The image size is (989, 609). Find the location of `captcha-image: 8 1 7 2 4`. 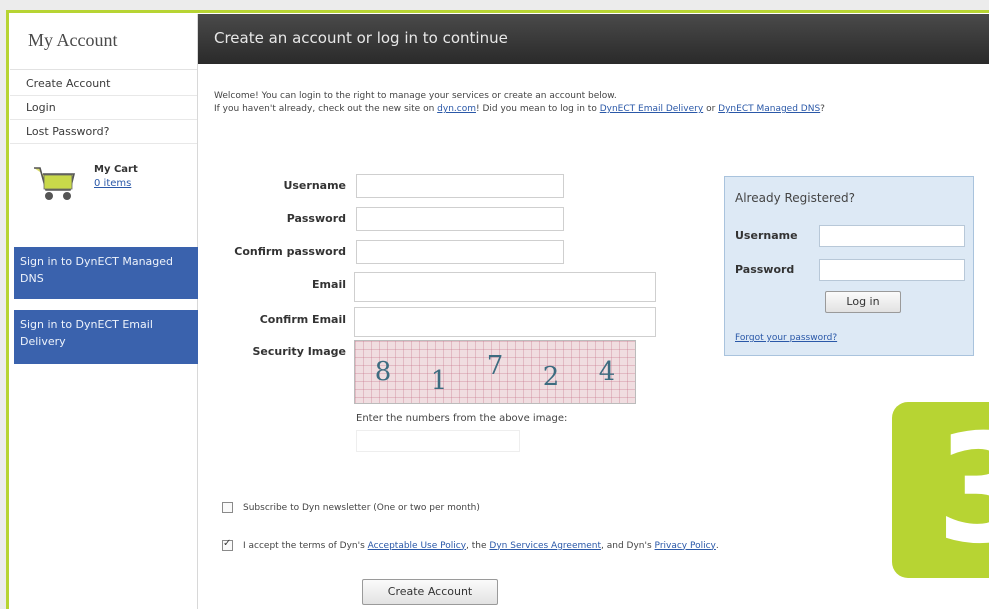

captcha-image: 8 1 7 2 4 is located at coordinates (495, 372).